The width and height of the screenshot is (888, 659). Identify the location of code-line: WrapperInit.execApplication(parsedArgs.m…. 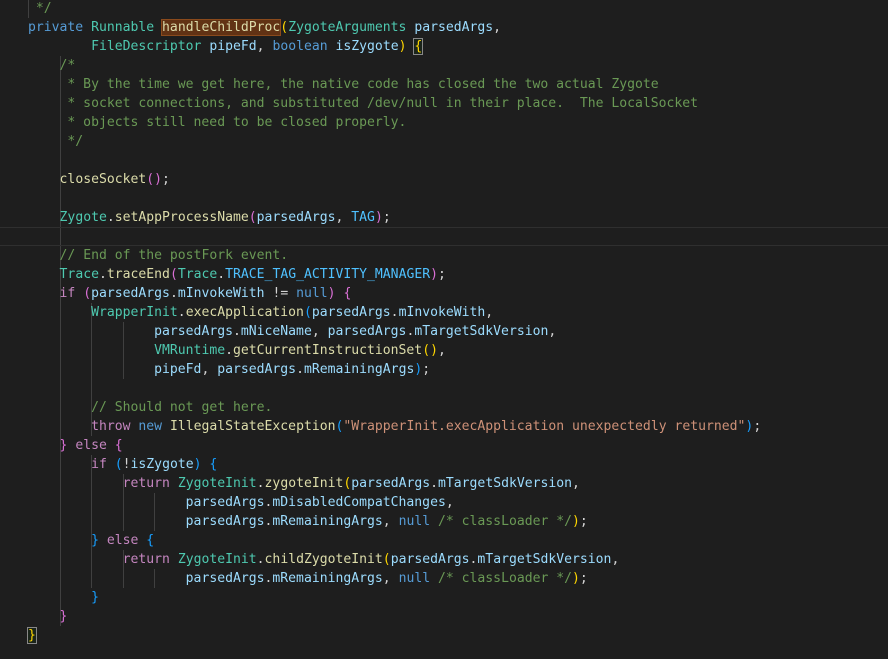
(458, 312).